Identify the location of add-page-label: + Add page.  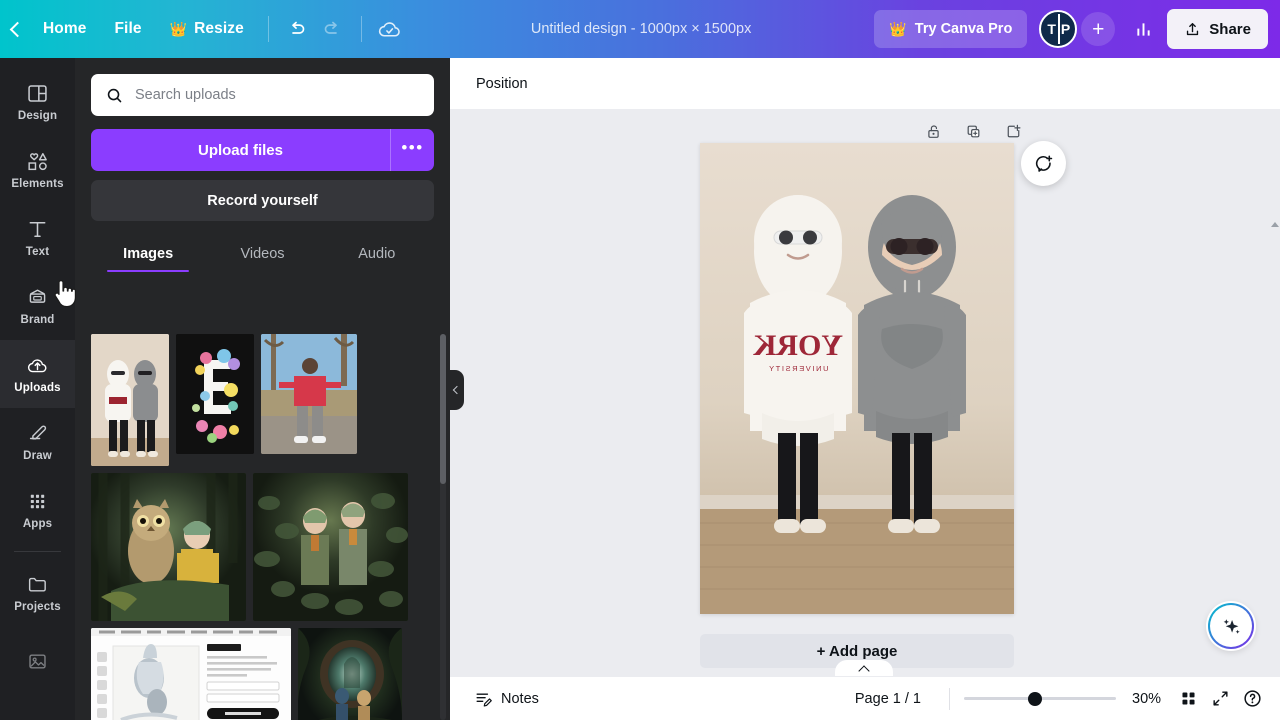
(857, 651).